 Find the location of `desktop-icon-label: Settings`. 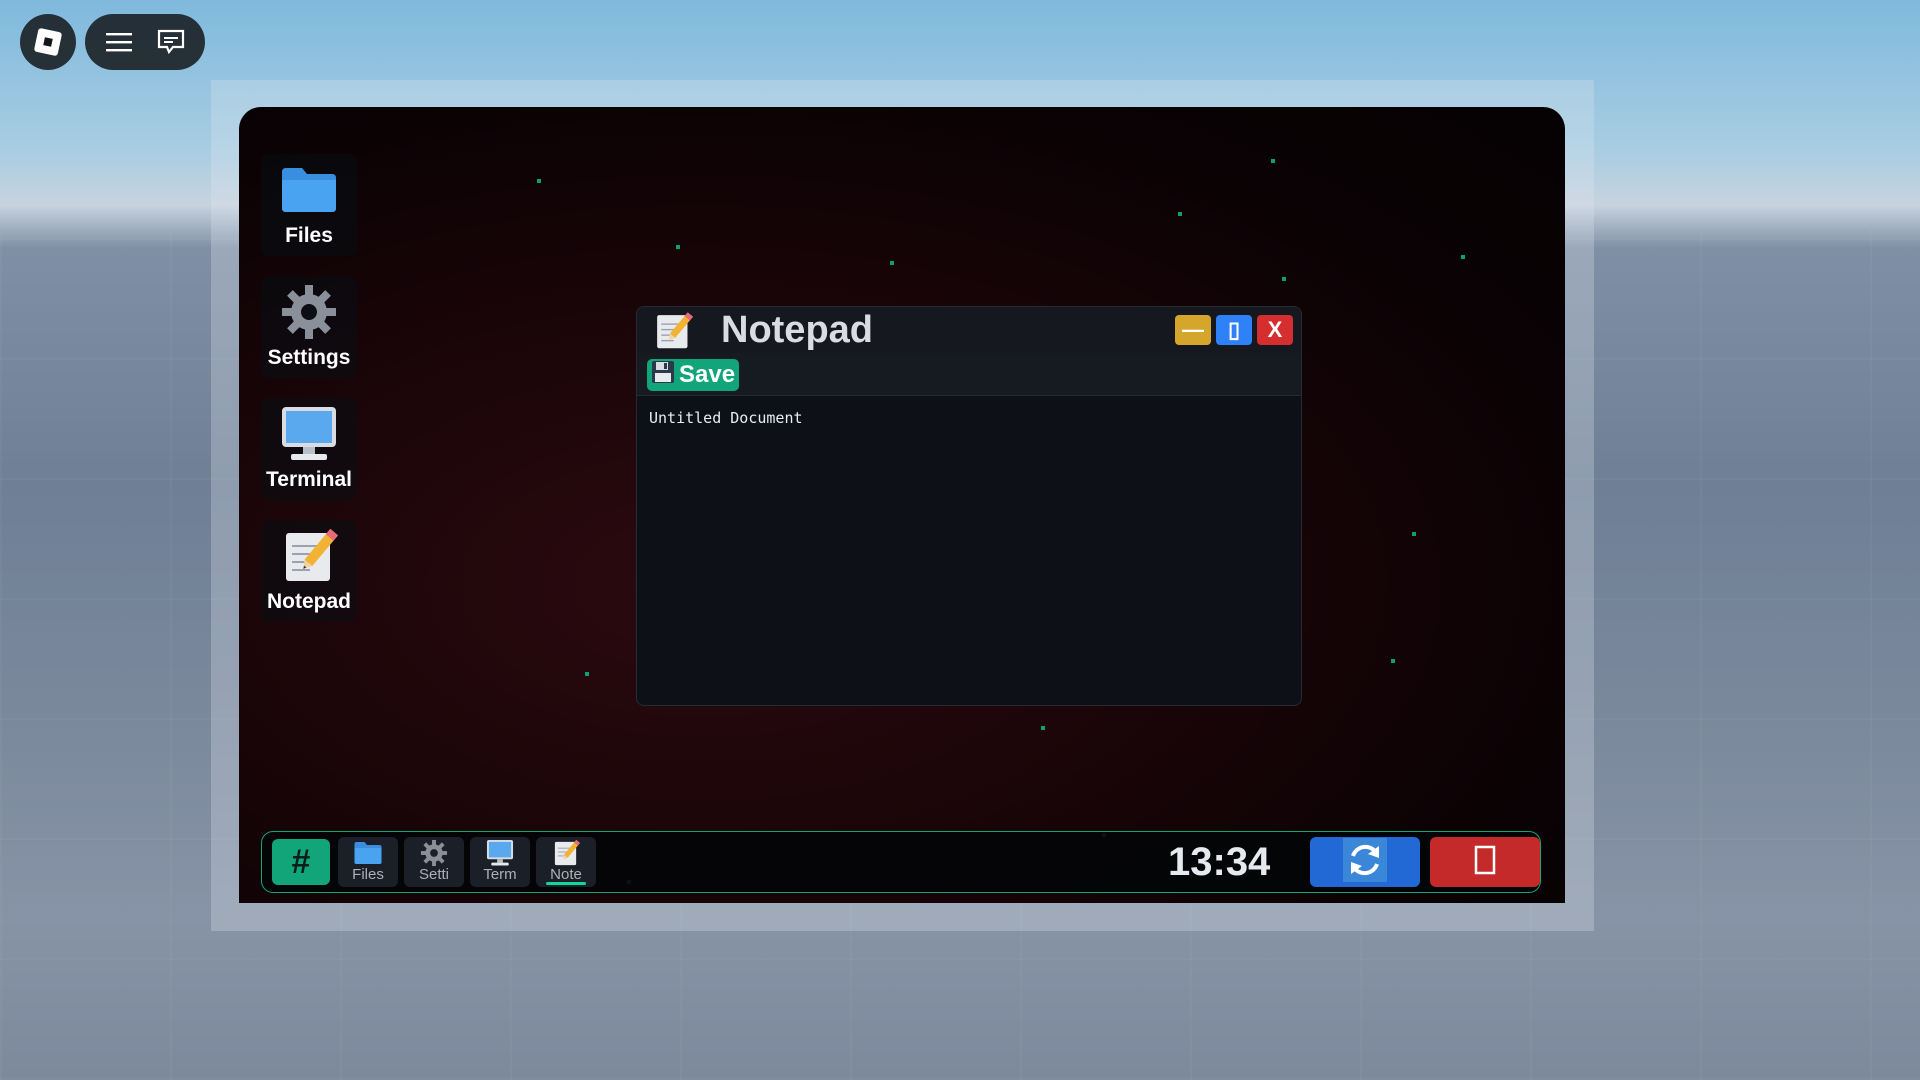

desktop-icon-label: Settings is located at coordinates (309, 357).